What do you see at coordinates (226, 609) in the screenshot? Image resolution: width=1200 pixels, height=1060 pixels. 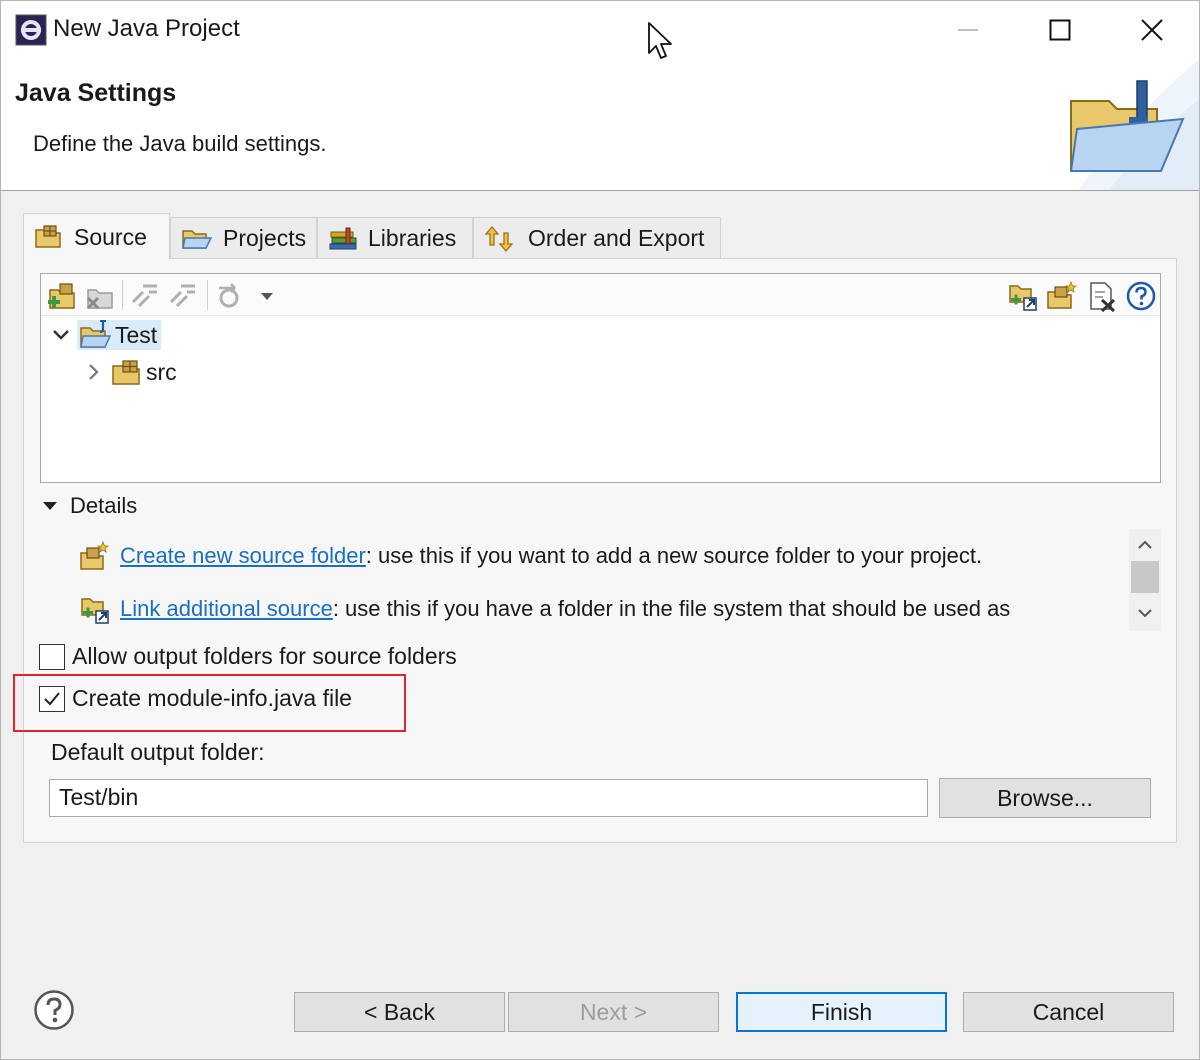 I see `link-additional-source-link: Link additional source` at bounding box center [226, 609].